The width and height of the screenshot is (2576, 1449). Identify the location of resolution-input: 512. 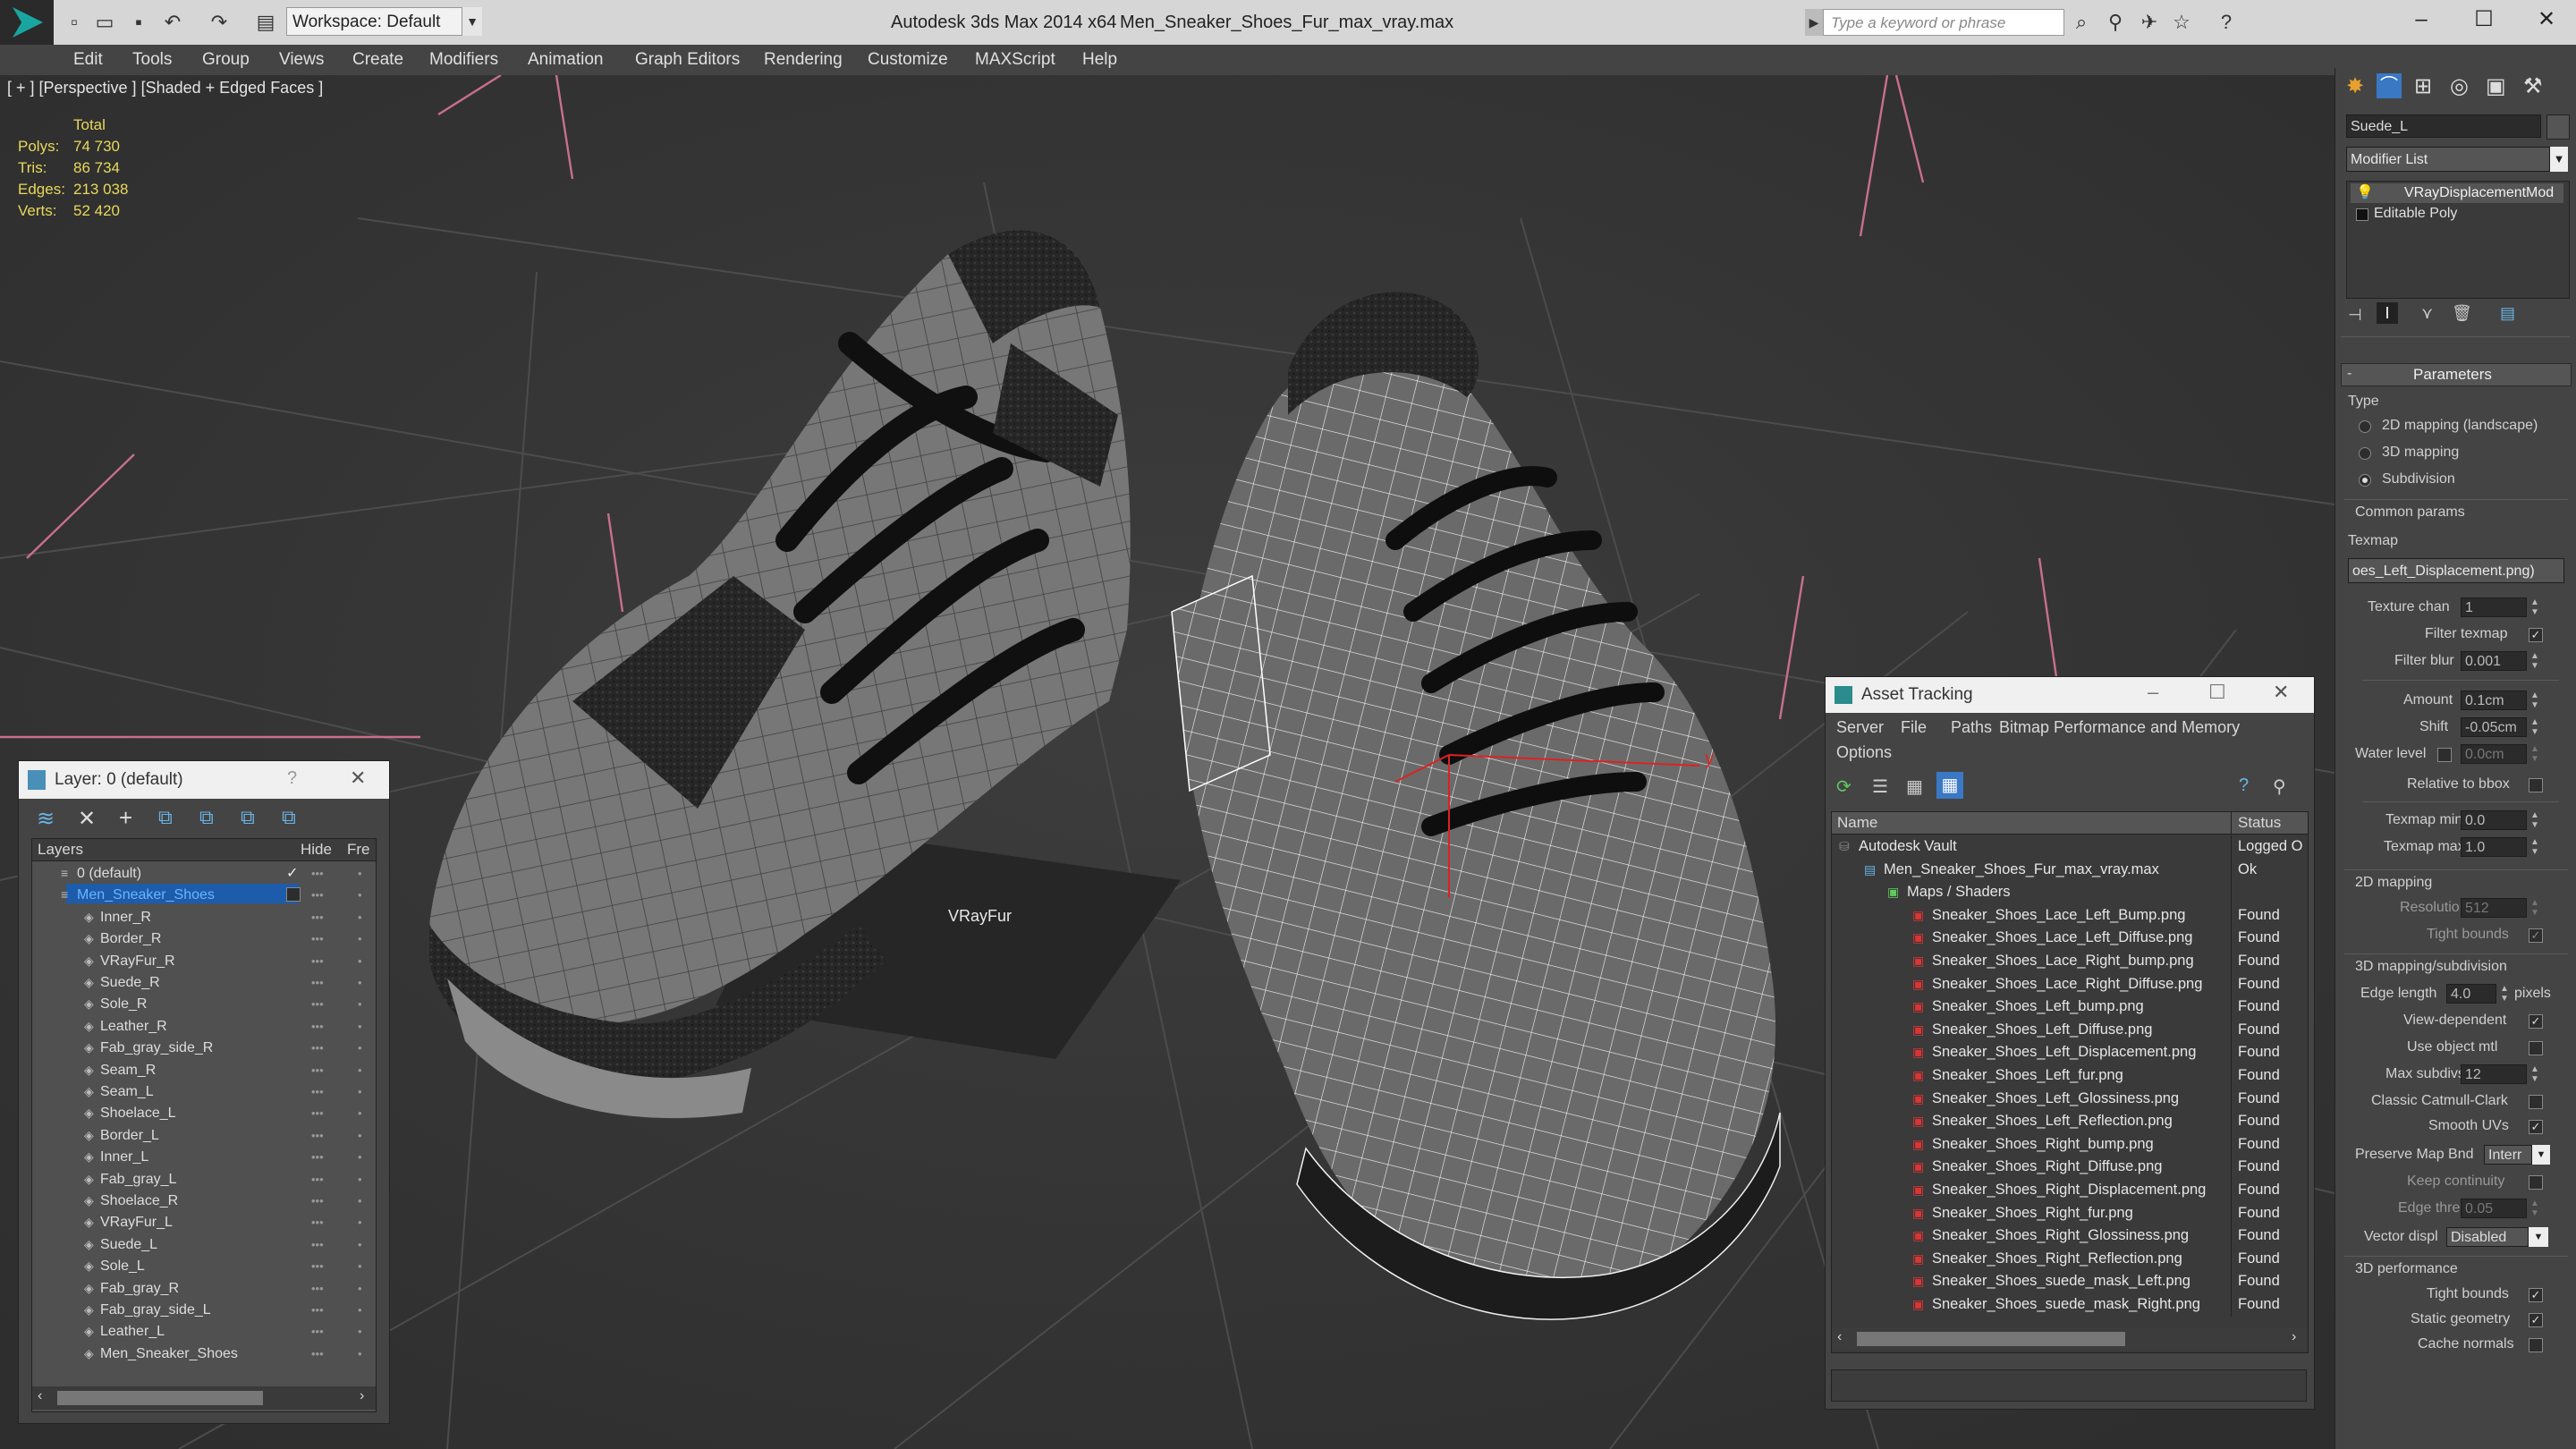
(2494, 908).